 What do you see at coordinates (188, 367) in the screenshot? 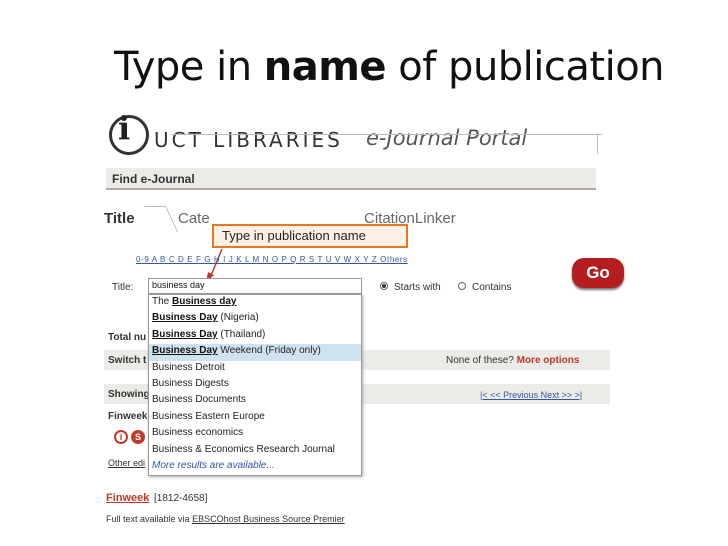
I see `dropdown-item-text: Business Detroit` at bounding box center [188, 367].